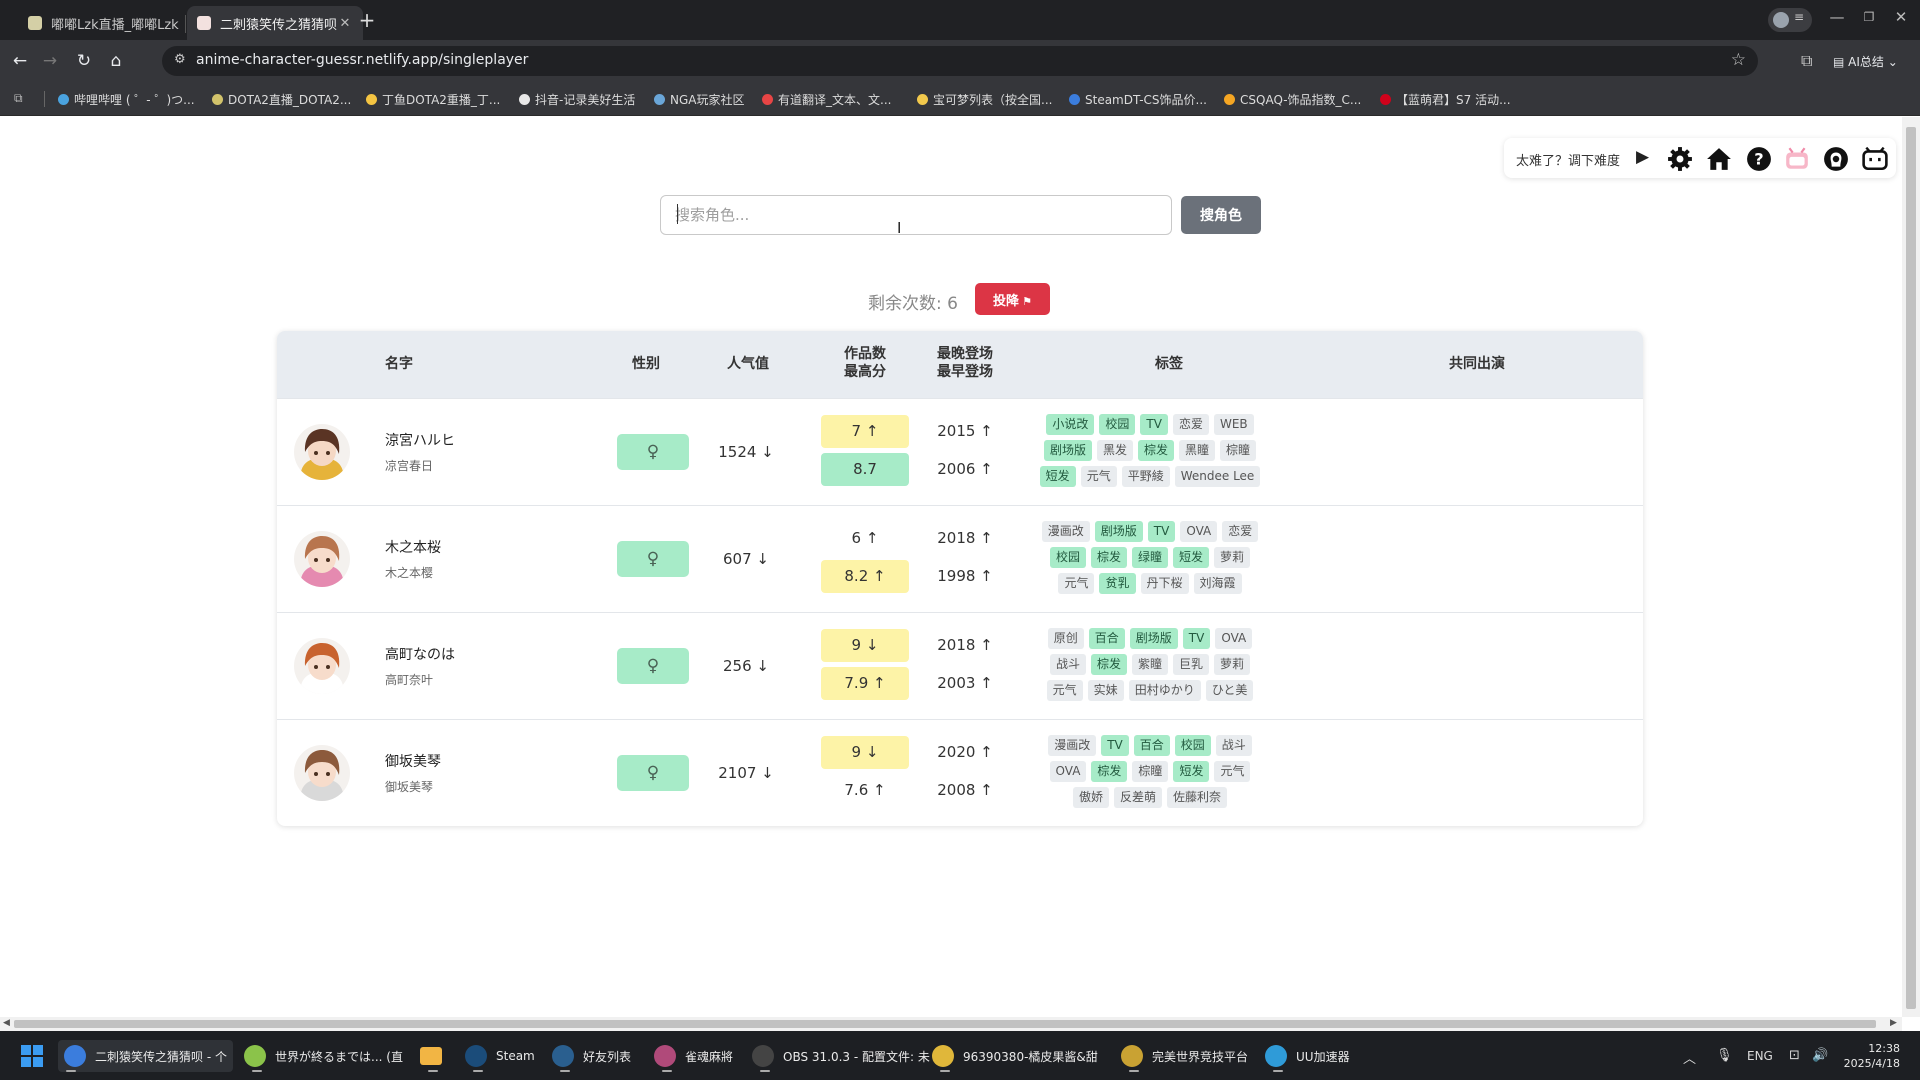 This screenshot has width=1920, height=1080. I want to click on extensions-icon: ⧉, so click(1806, 61).